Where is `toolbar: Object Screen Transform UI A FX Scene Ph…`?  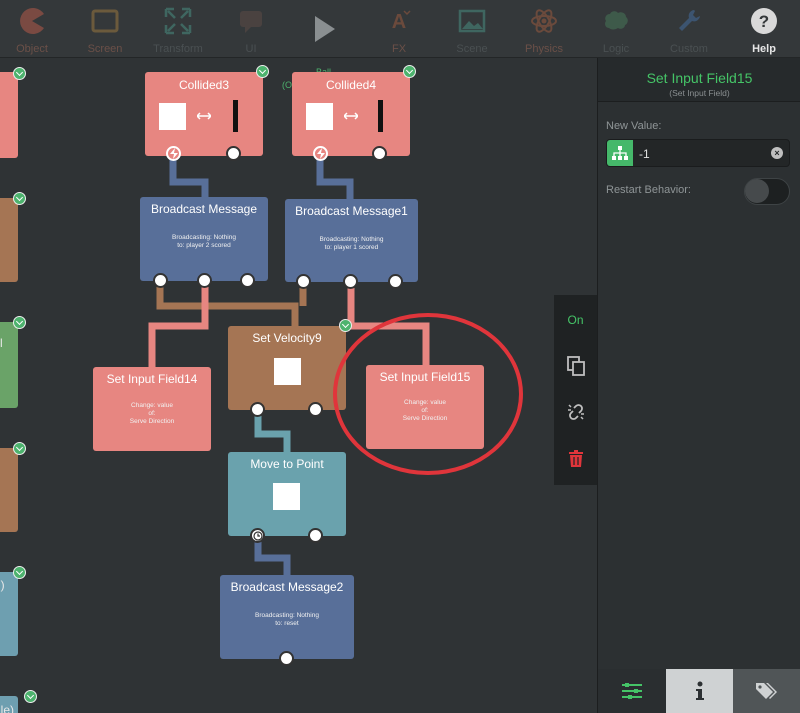 toolbar: Object Screen Transform UI A FX Scene Ph… is located at coordinates (400, 29).